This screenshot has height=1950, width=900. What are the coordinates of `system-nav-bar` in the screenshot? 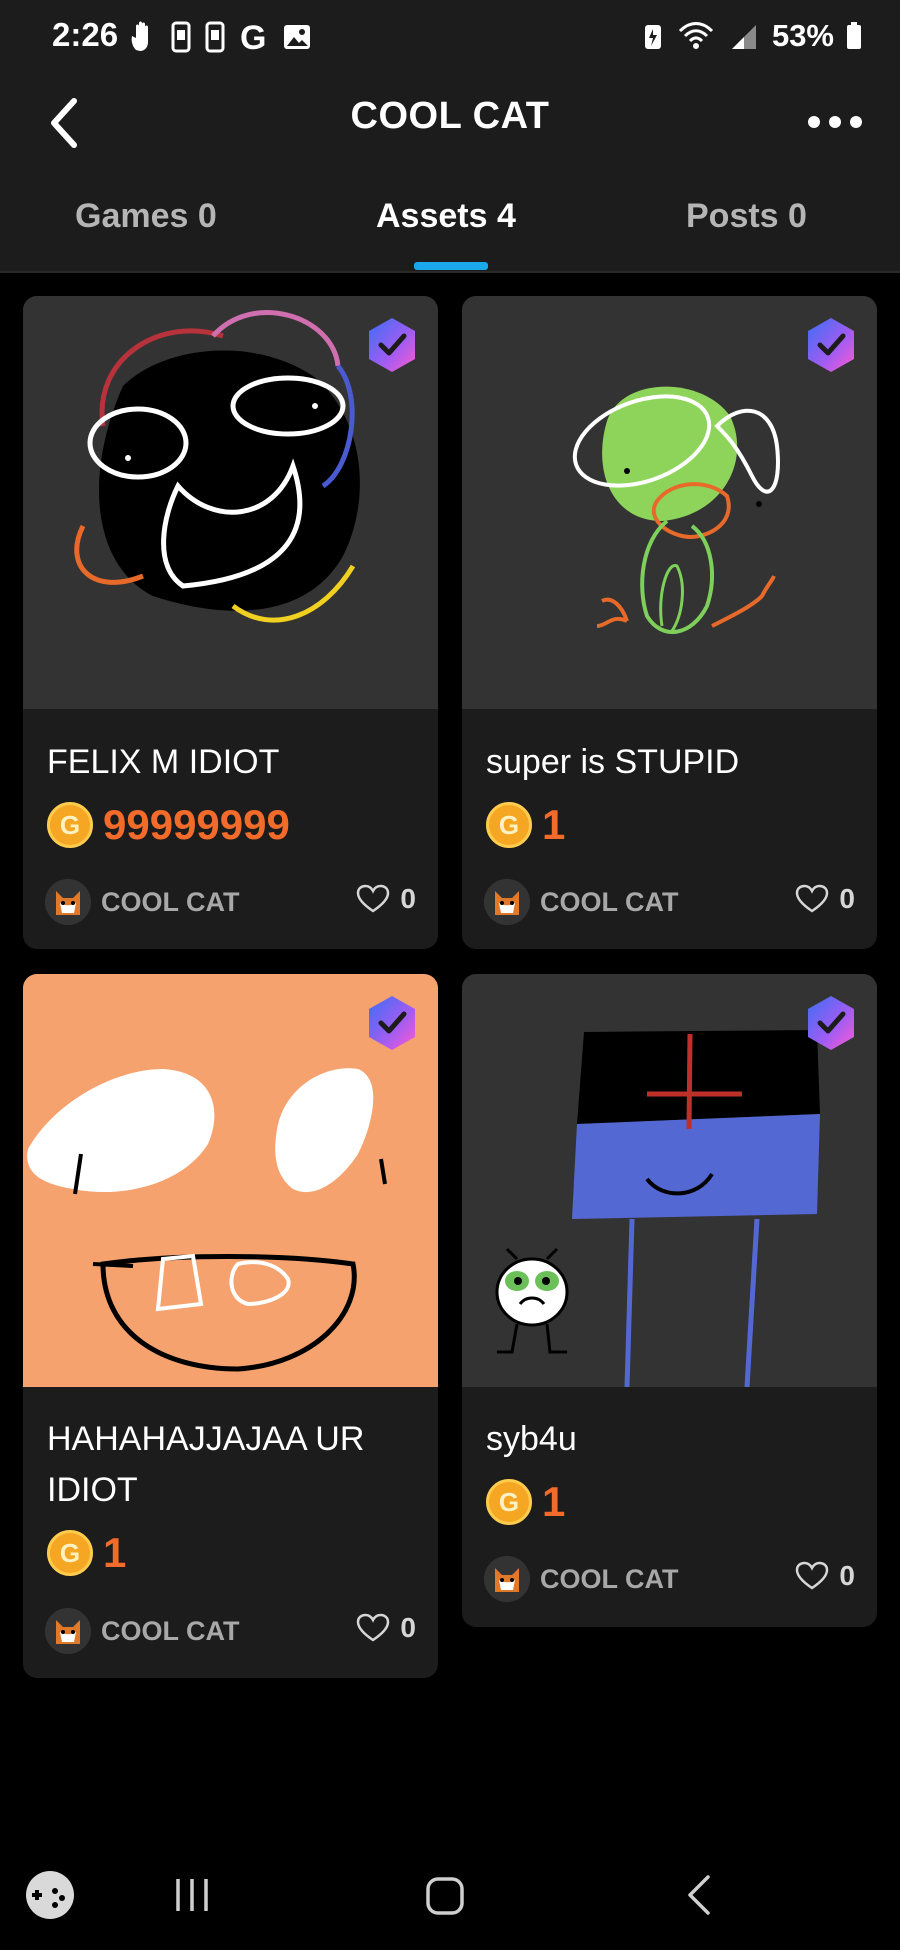 It's located at (450, 1897).